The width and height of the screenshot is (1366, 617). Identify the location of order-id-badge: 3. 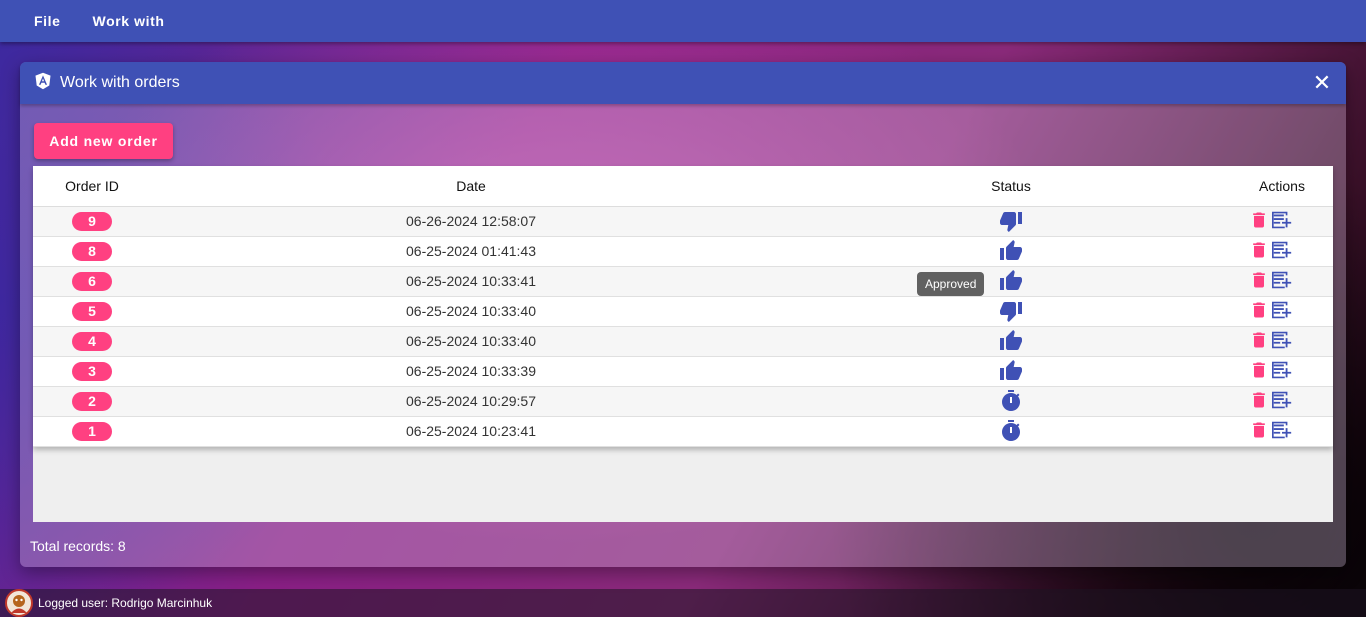
(92, 371).